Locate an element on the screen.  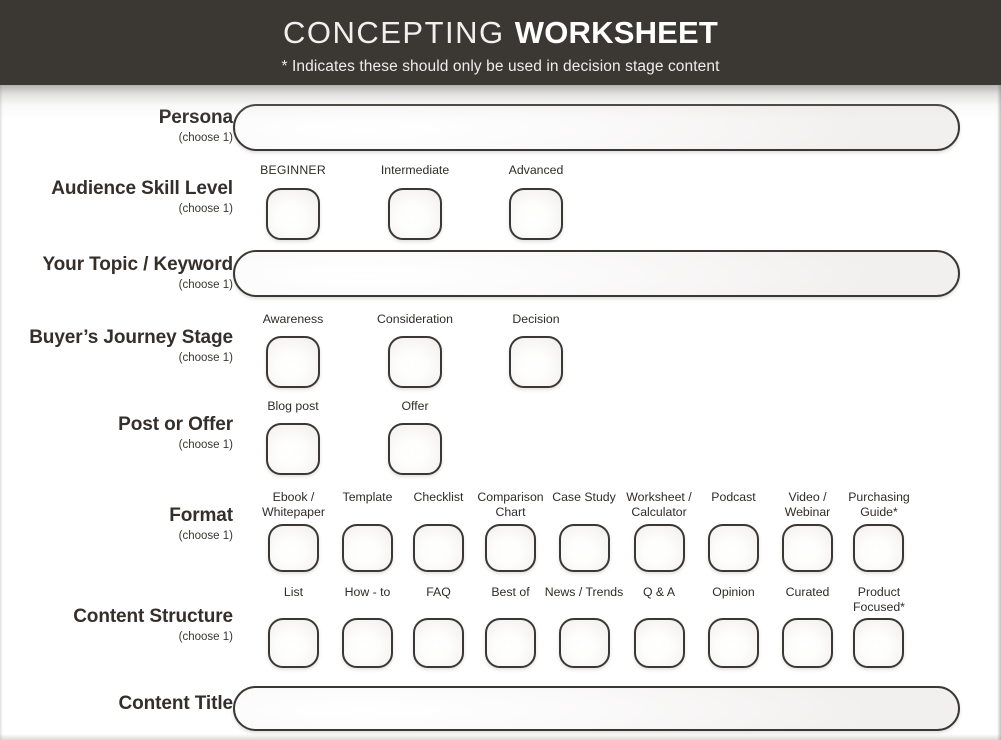
checkbox-q-and-a is located at coordinates (659, 643).